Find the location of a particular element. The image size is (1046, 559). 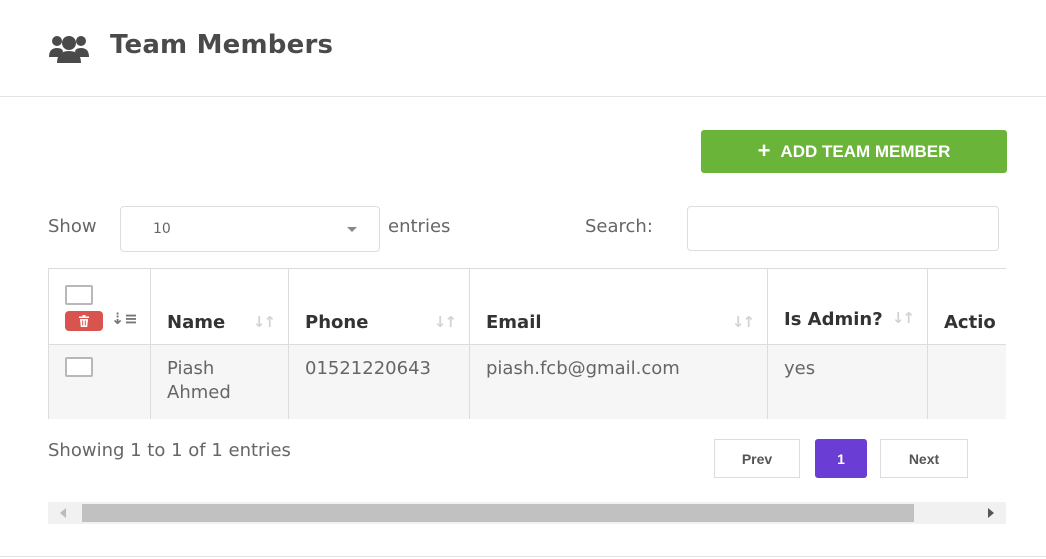

phone-cell: 01521220643 is located at coordinates (379, 381).